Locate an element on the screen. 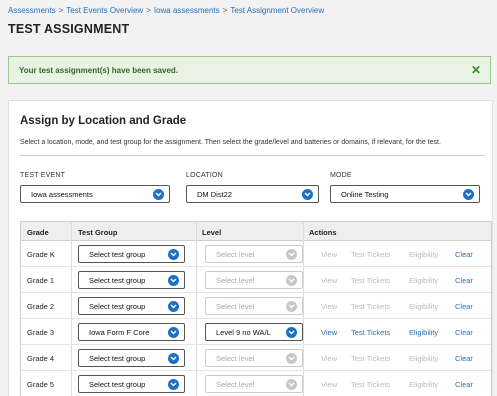 This screenshot has height=396, width=497. grade-label: Grade 4 is located at coordinates (41, 358).